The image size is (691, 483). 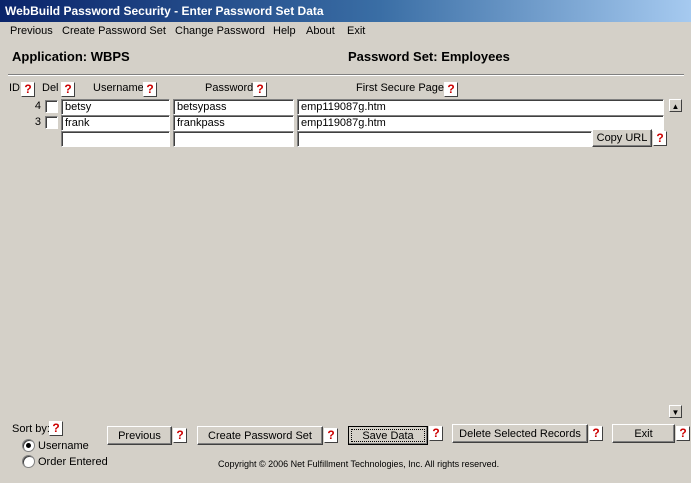 I want to click on new-password-field, so click(x=233, y=139).